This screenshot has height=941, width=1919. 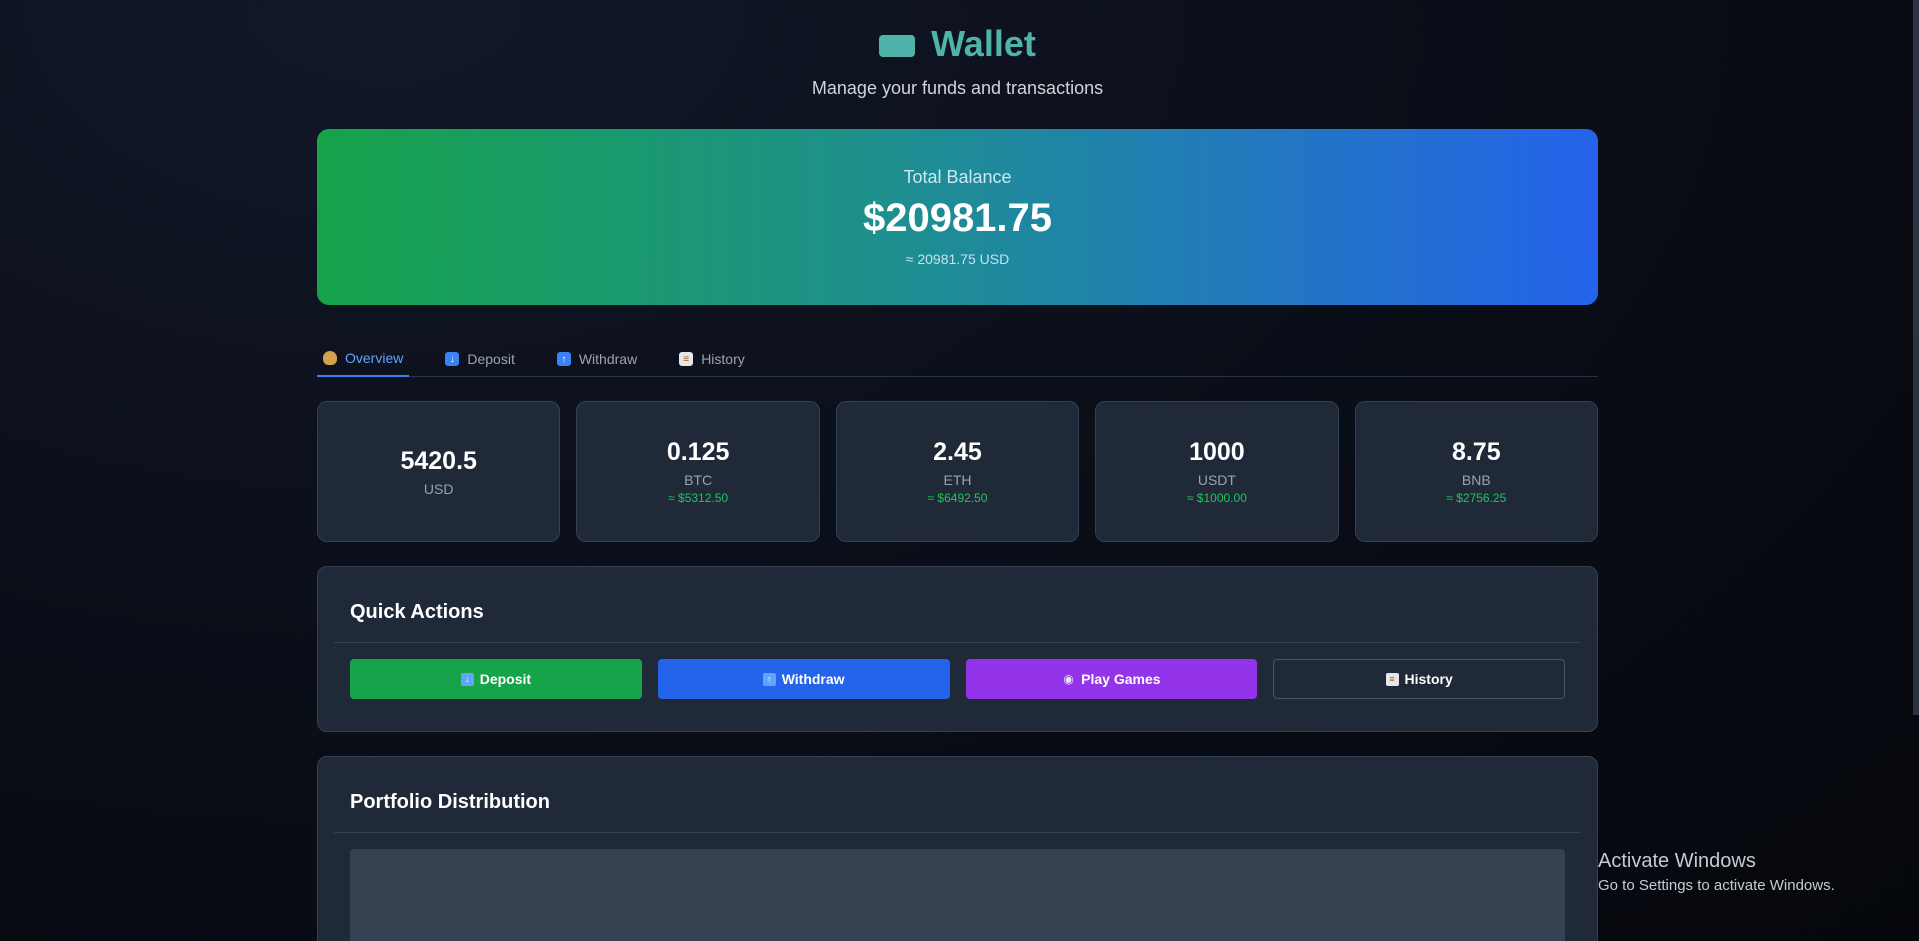 What do you see at coordinates (1121, 679) in the screenshot?
I see `button-label: Play Games` at bounding box center [1121, 679].